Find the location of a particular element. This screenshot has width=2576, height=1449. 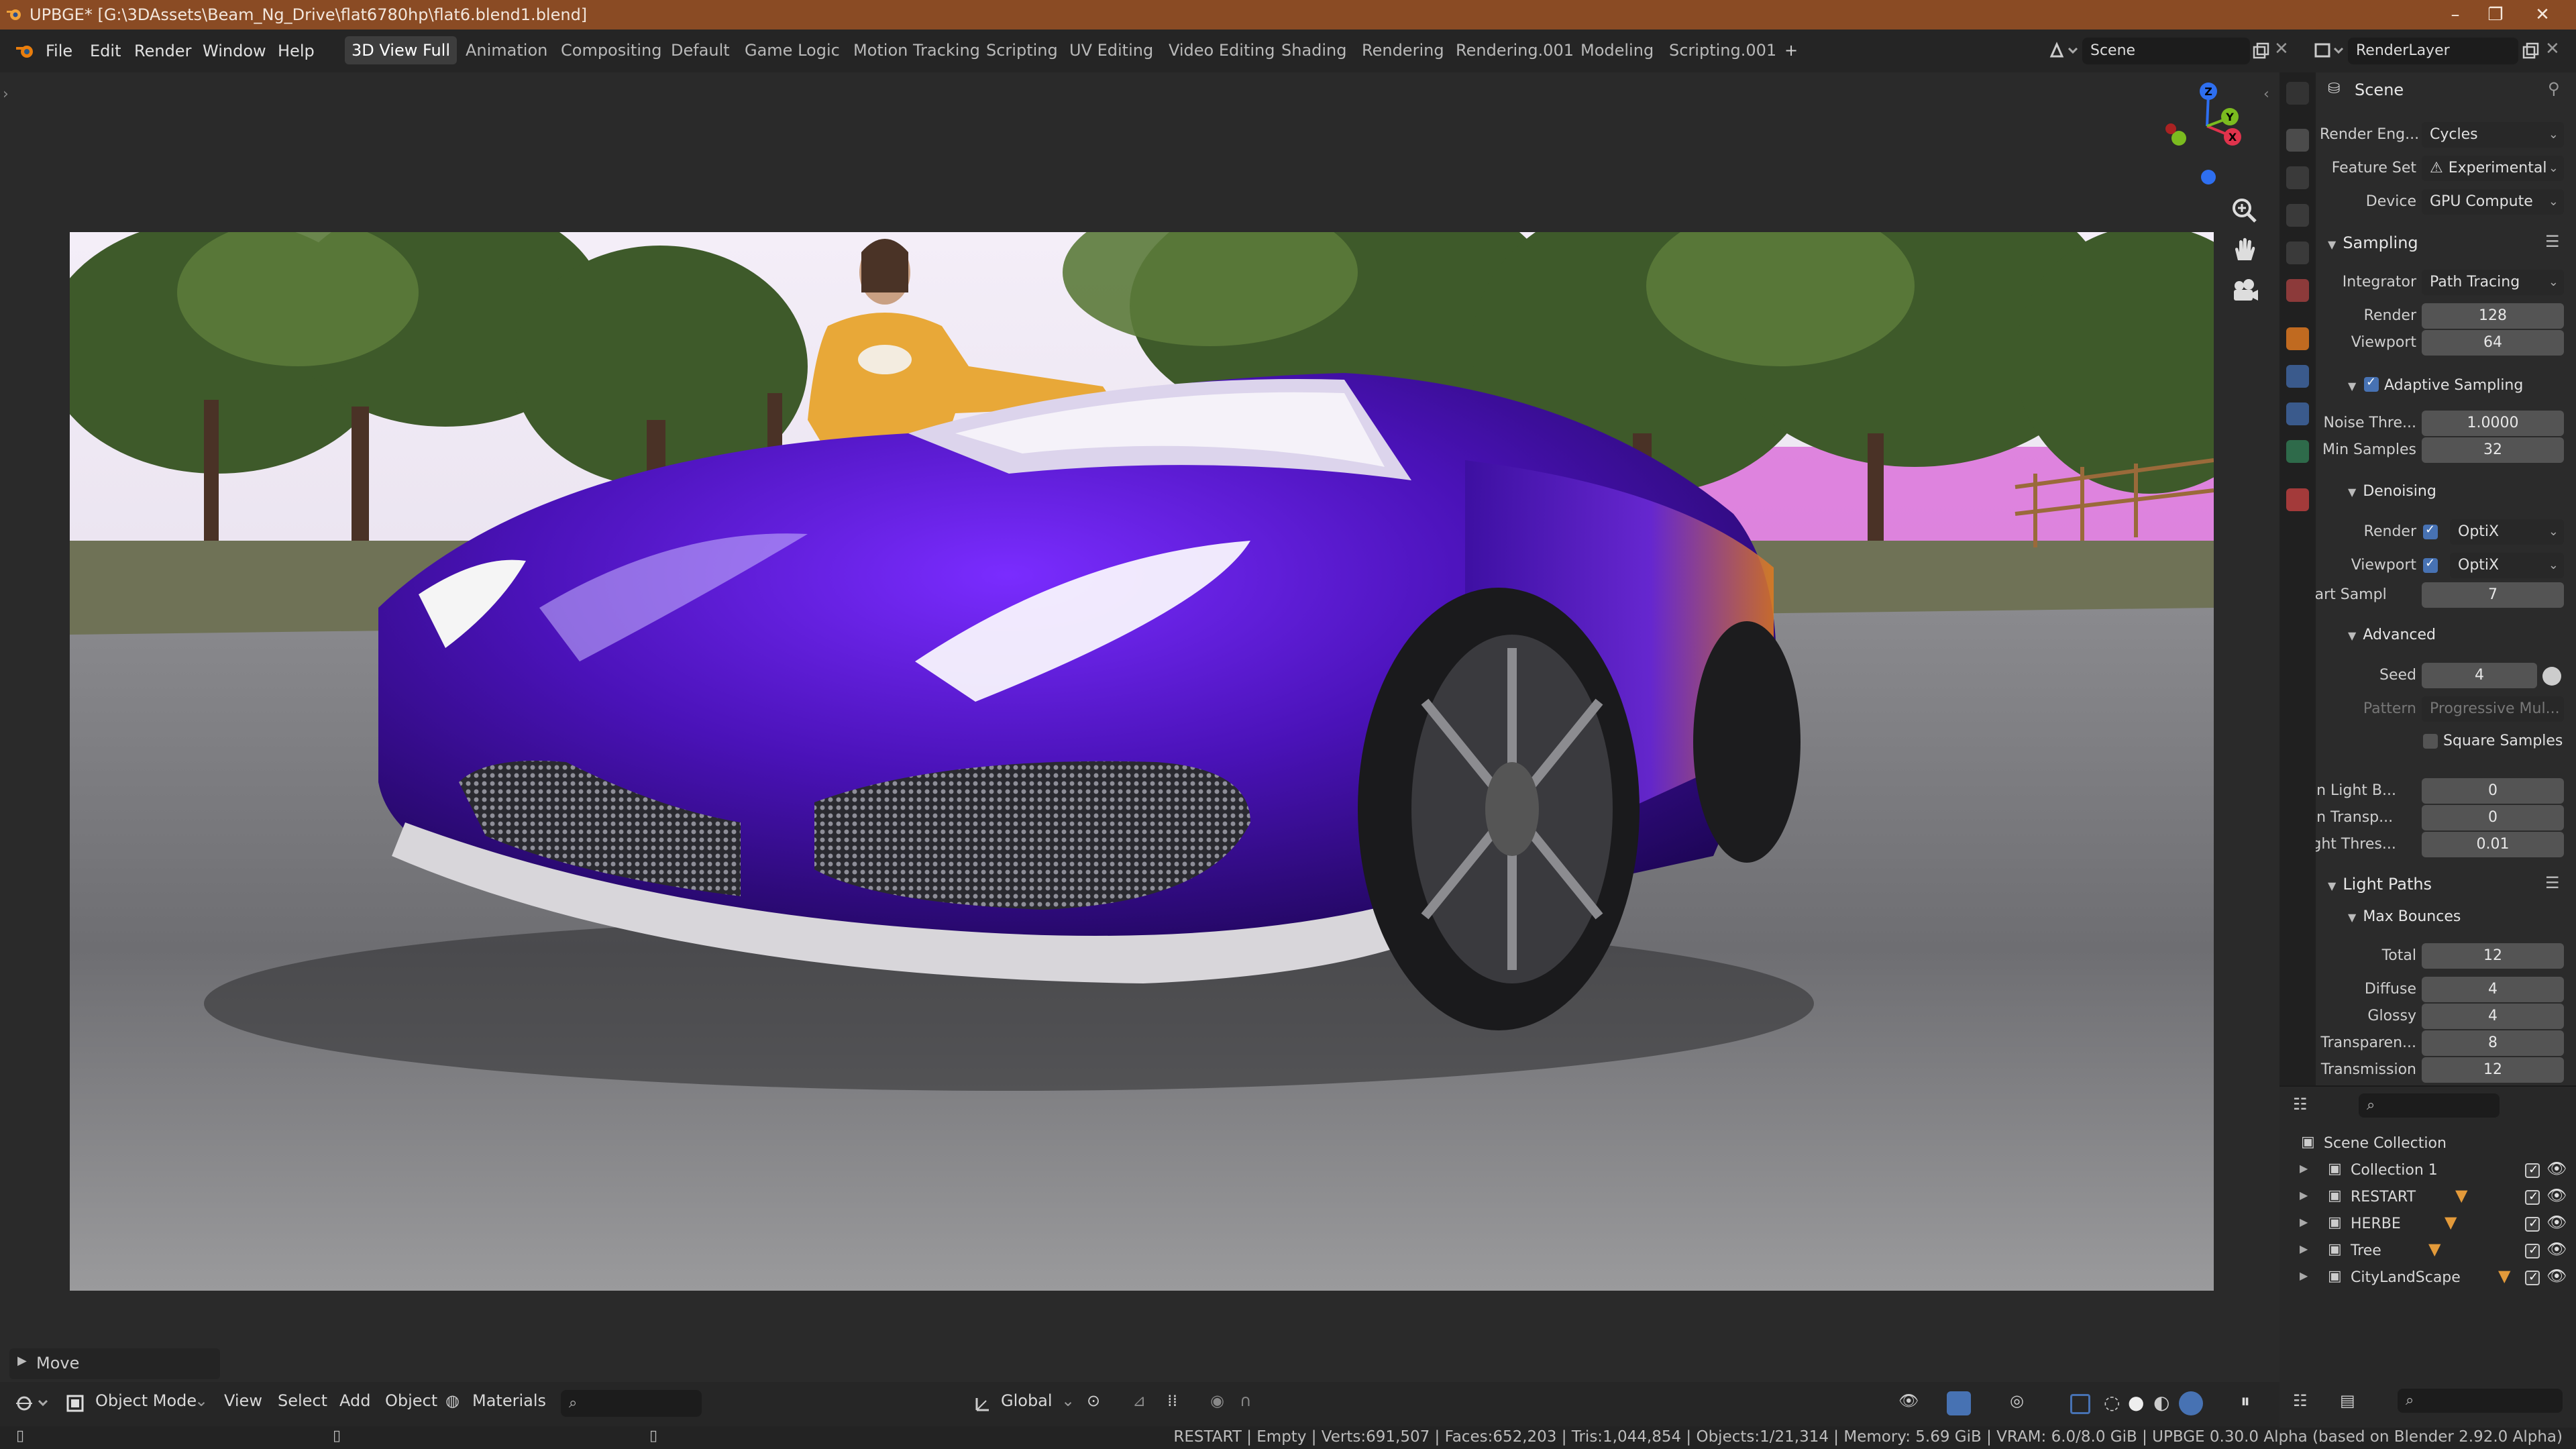

navigation-gizmo: Z X Y is located at coordinates (2200, 132).